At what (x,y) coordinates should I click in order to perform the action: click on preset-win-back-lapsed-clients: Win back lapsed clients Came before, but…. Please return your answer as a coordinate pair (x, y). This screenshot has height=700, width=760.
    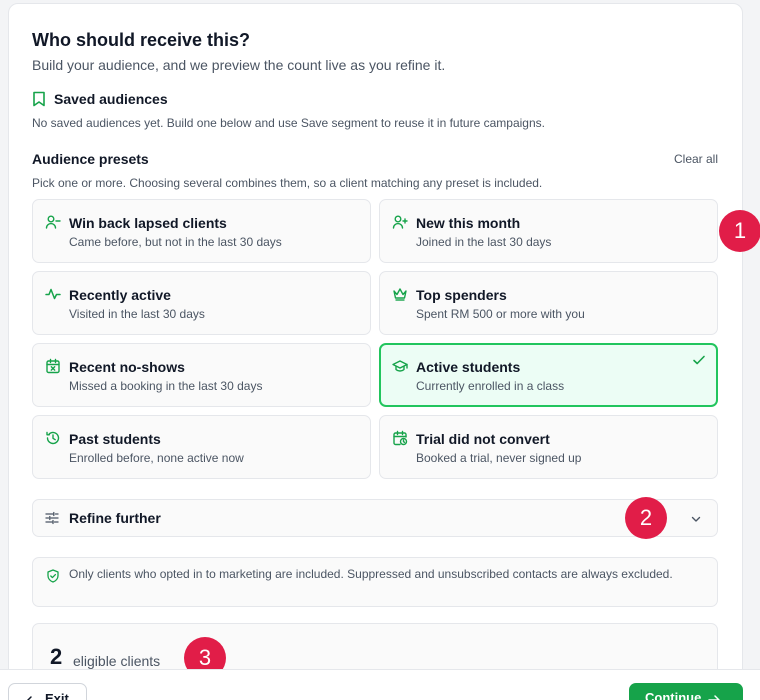
    Looking at the image, I should click on (201, 231).